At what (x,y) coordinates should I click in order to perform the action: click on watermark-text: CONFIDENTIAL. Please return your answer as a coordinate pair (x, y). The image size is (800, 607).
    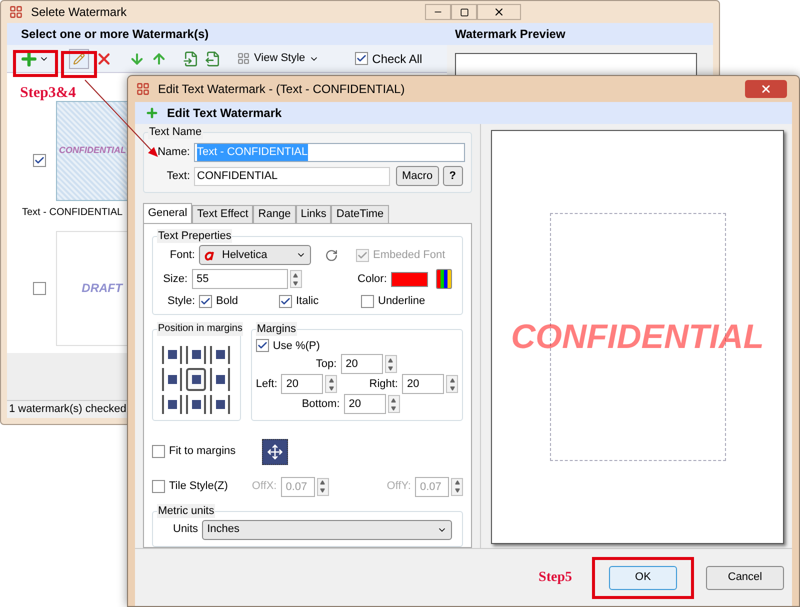
    Looking at the image, I should click on (92, 150).